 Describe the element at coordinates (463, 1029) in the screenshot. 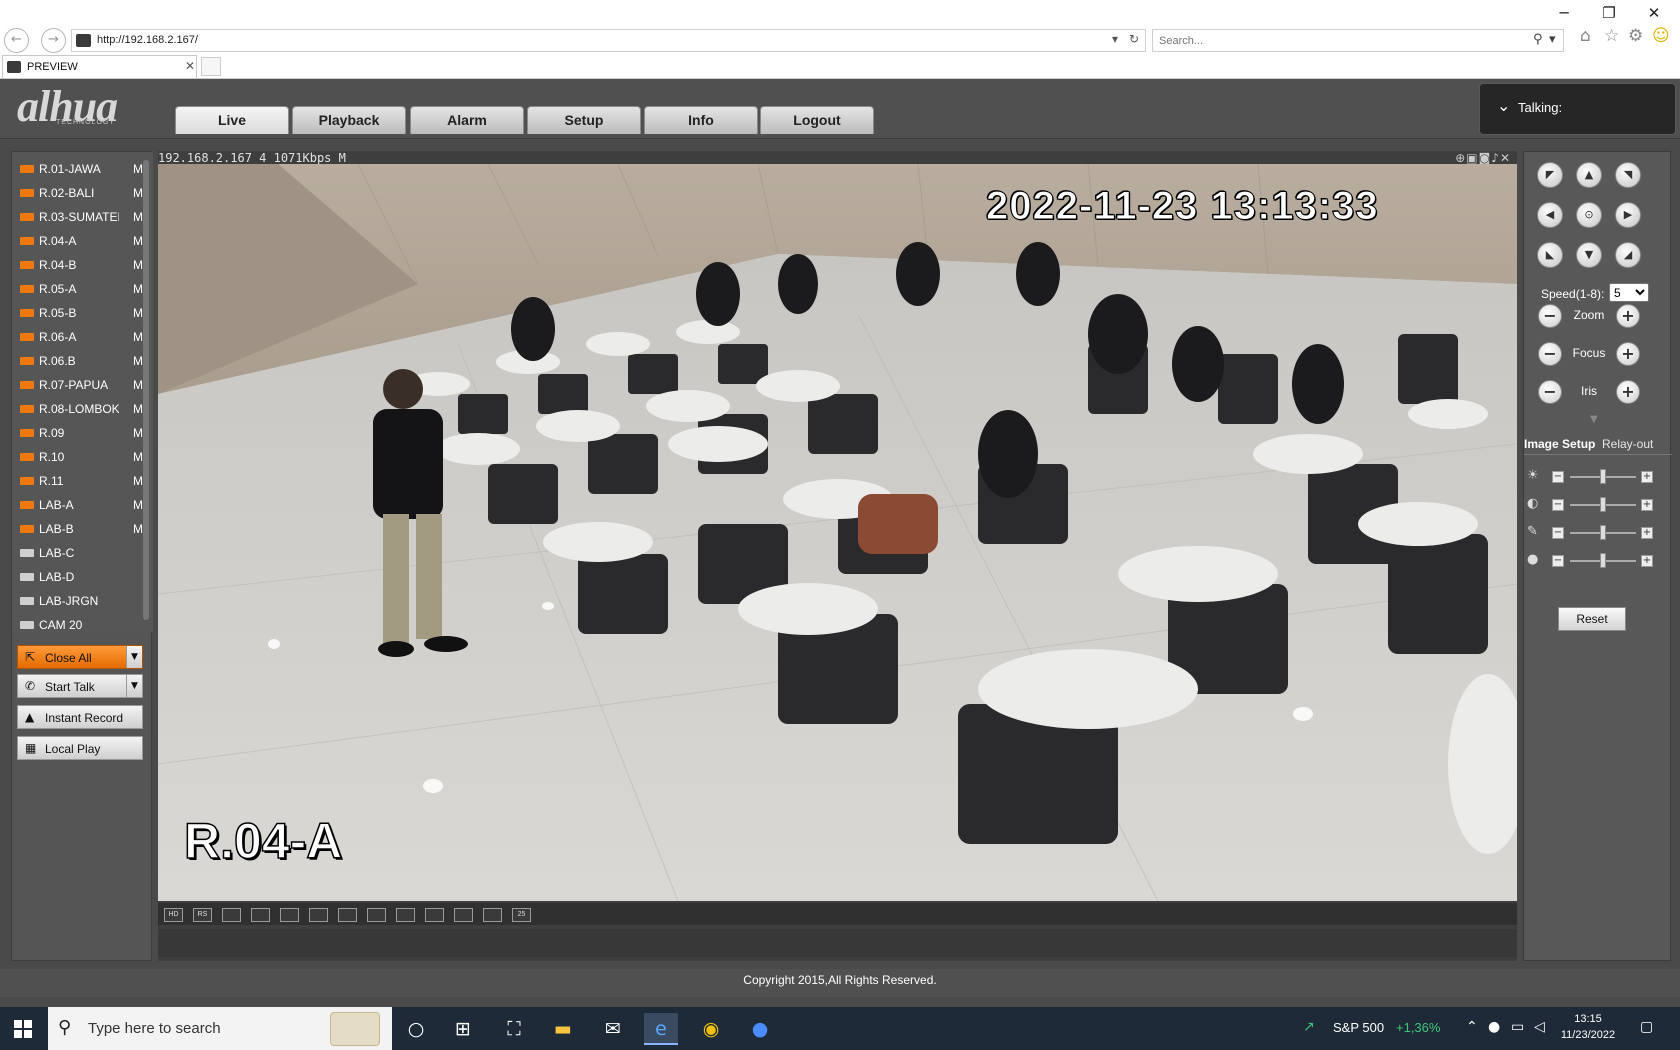

I see `task-view-icon: ⊞` at that location.